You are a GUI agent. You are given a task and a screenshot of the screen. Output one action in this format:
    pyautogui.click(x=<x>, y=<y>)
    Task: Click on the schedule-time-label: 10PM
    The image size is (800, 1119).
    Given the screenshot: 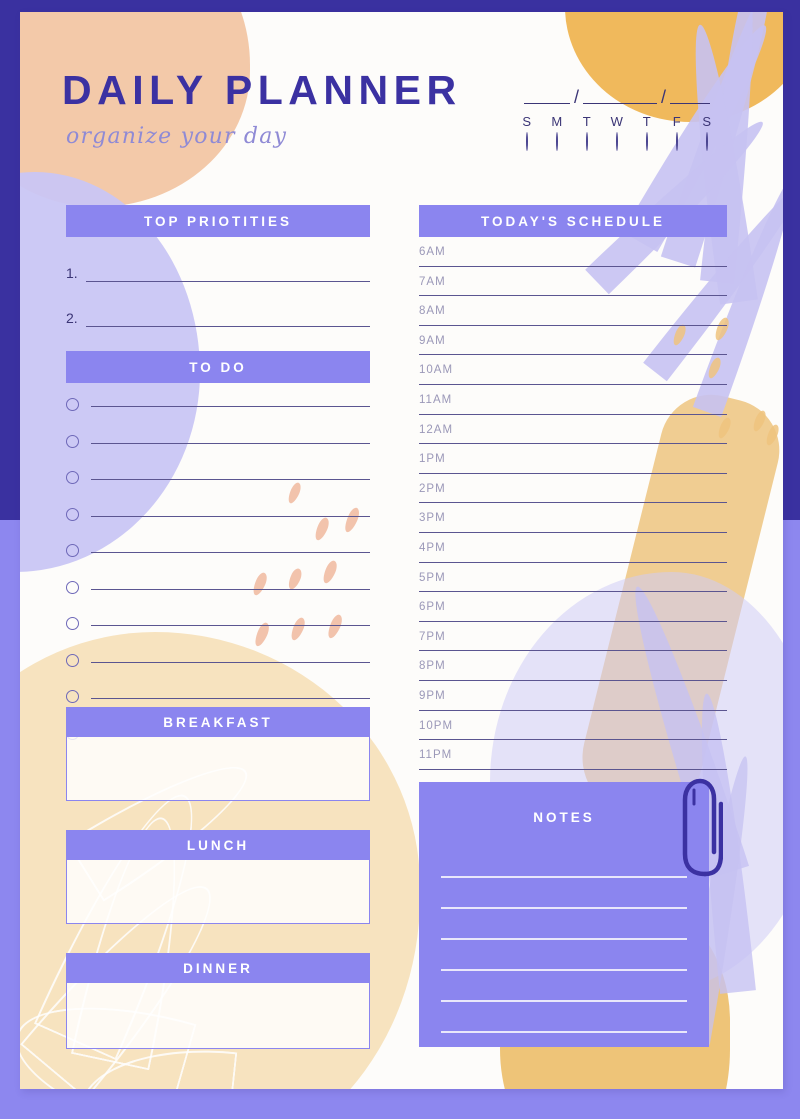 What is the action you would take?
    pyautogui.click(x=436, y=725)
    